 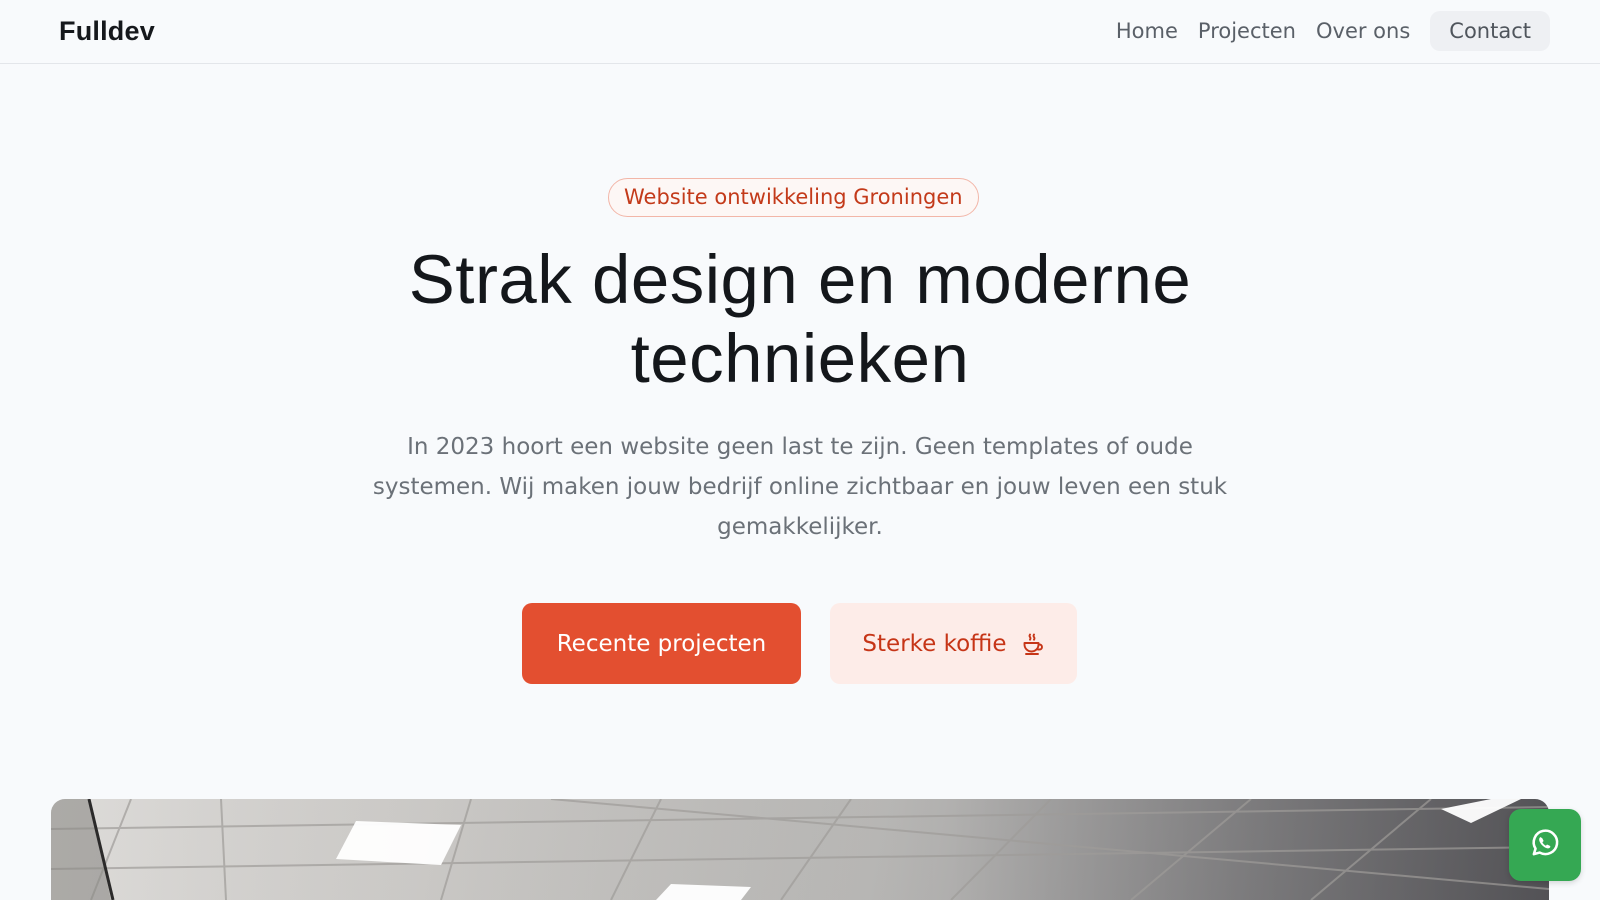 What do you see at coordinates (800, 32) in the screenshot?
I see `site-header: Fulldev Home Projecten Over ons Contact` at bounding box center [800, 32].